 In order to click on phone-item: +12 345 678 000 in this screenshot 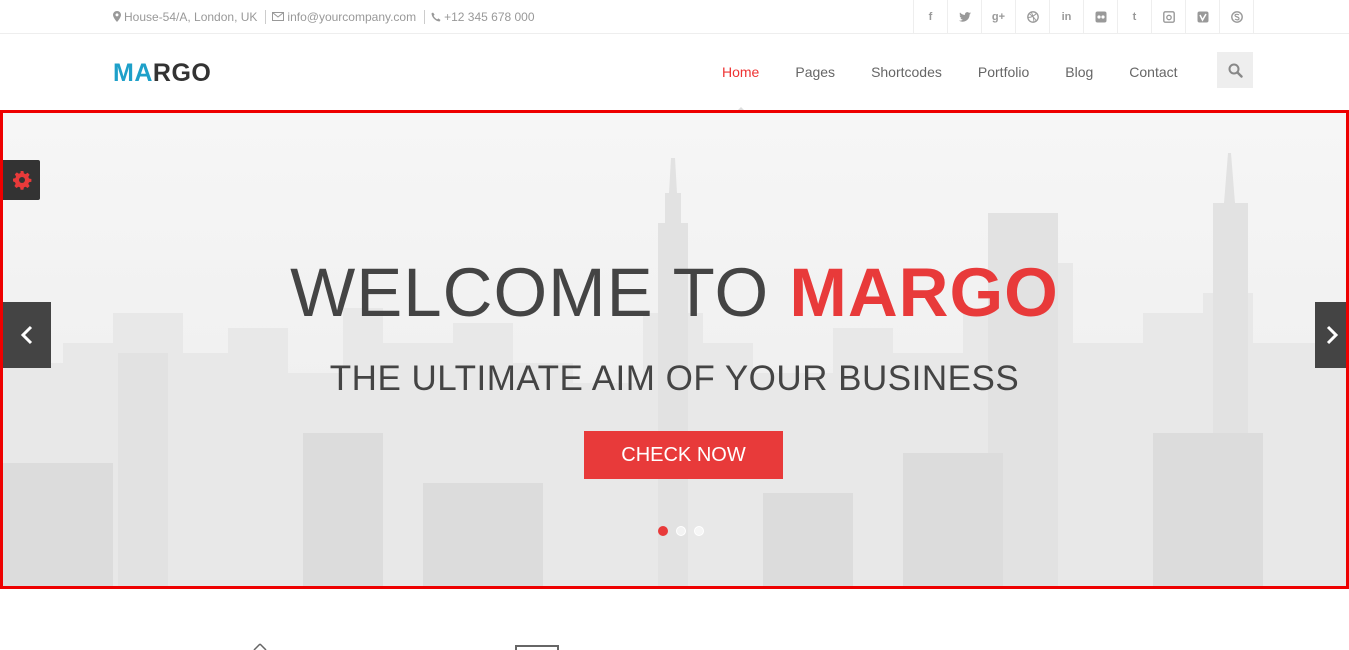, I will do `click(483, 16)`.